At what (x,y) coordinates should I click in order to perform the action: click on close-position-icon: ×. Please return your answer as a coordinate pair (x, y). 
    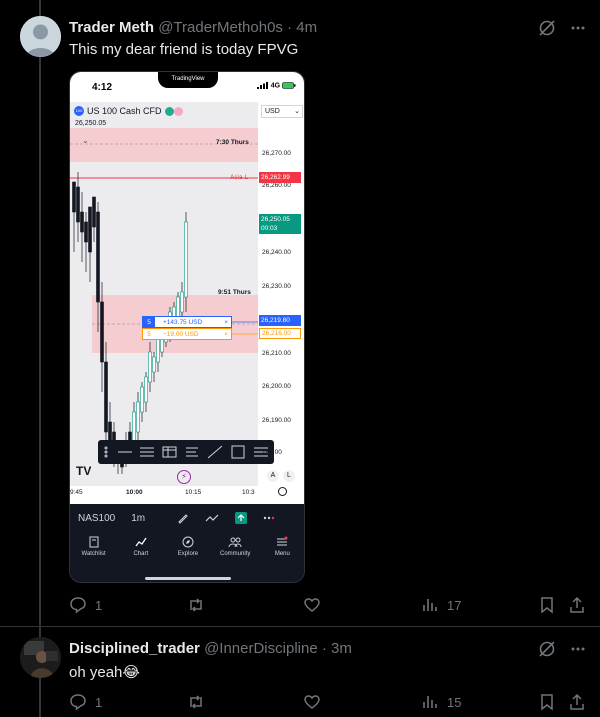
    Looking at the image, I should click on (226, 322).